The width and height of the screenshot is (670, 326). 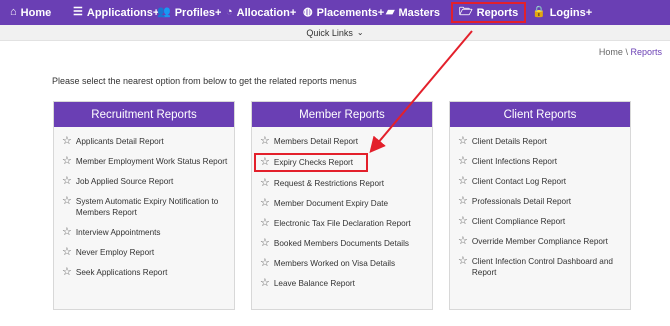 I want to click on report-link: ☆ Client Compliance Report, so click(x=544, y=221).